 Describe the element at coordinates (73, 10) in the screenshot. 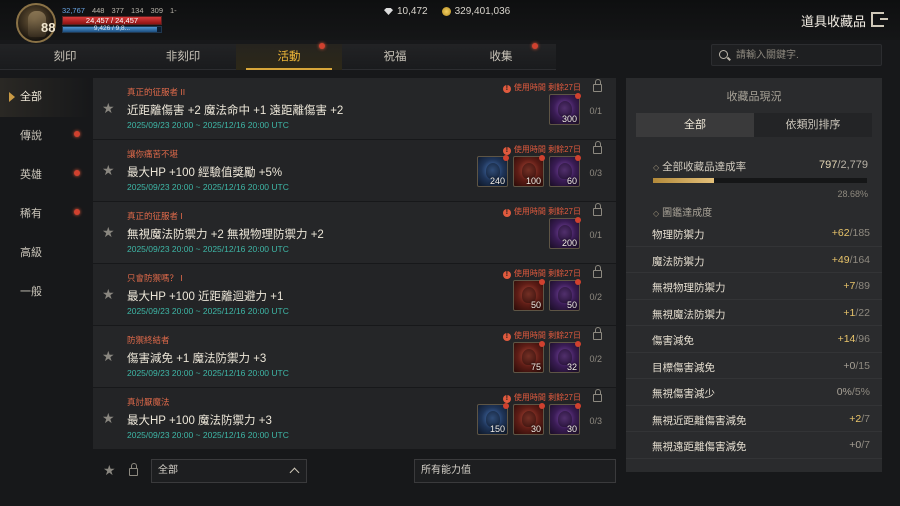

I see `stat-value: 32,767` at that location.